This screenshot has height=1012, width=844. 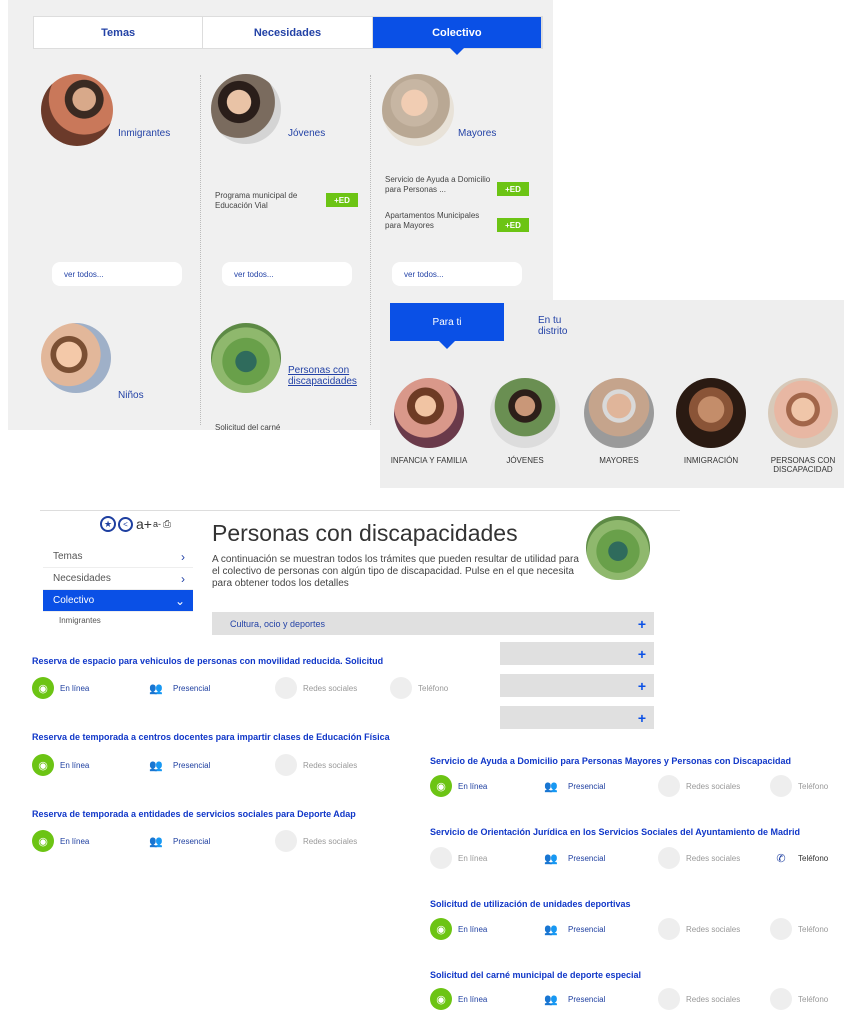 I want to click on group-label: PERSONAS CON DISCAPACIDAD, so click(x=803, y=465).